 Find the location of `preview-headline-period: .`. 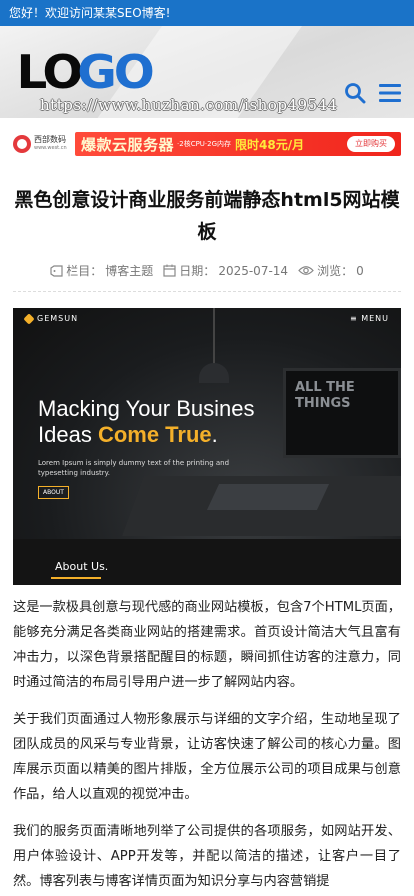

preview-headline-period: . is located at coordinates (214, 434).